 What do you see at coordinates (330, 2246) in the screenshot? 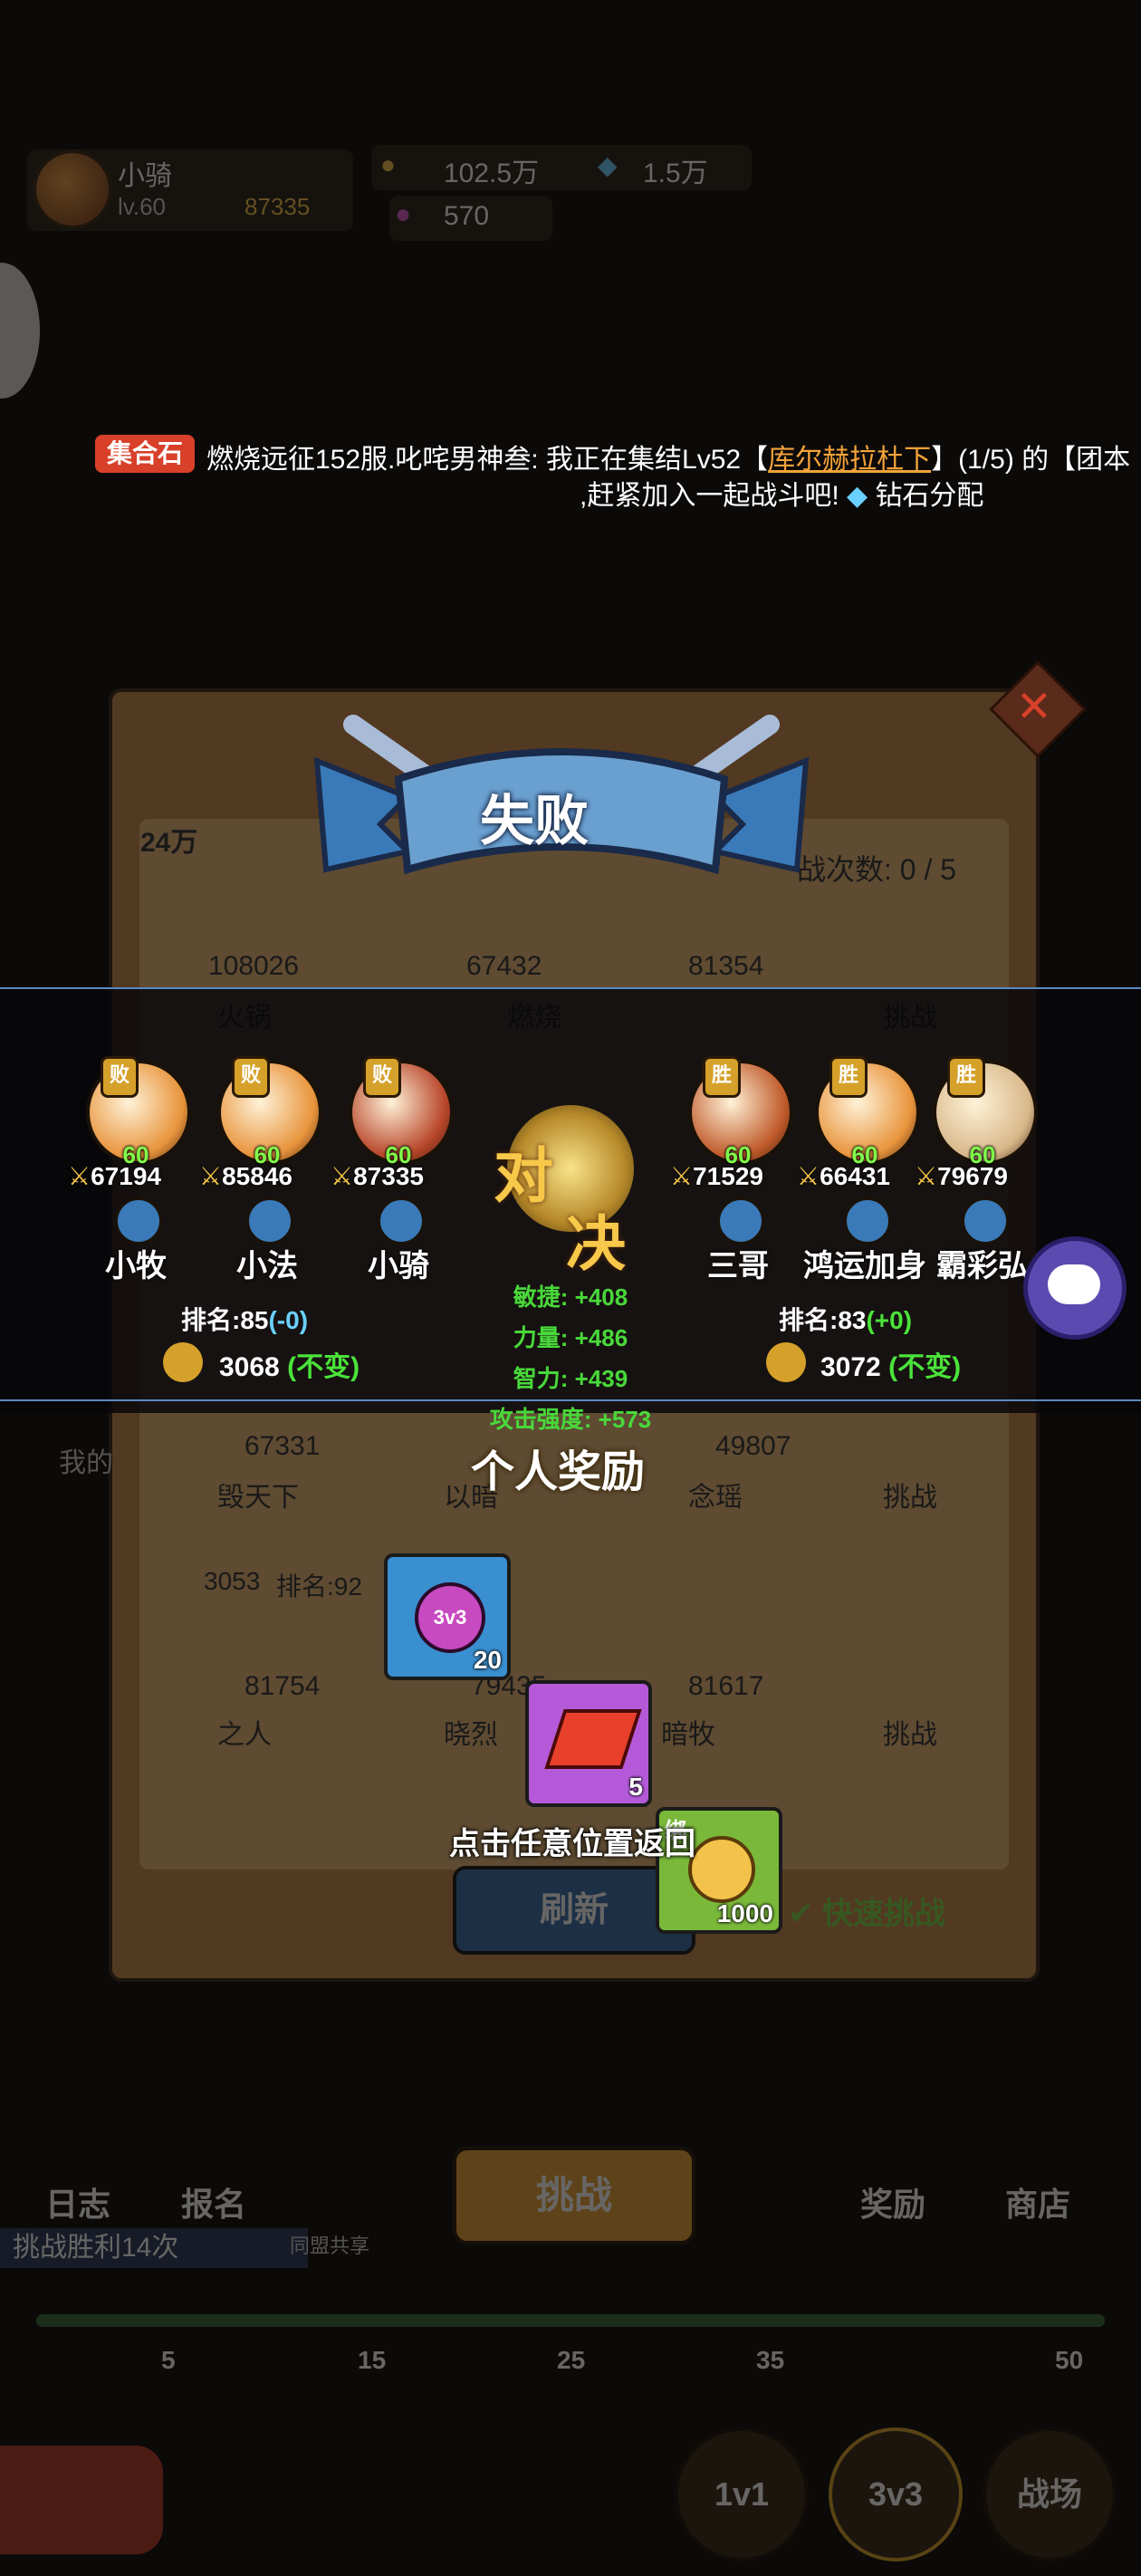
I see `share-label: 同盟共享` at bounding box center [330, 2246].